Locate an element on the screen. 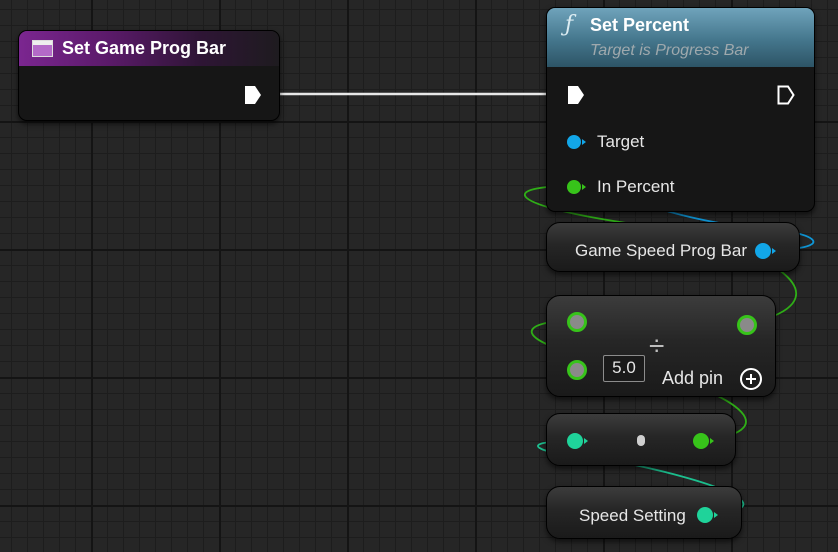  function-node-subtitle: Target is Progress Bar is located at coordinates (669, 50).